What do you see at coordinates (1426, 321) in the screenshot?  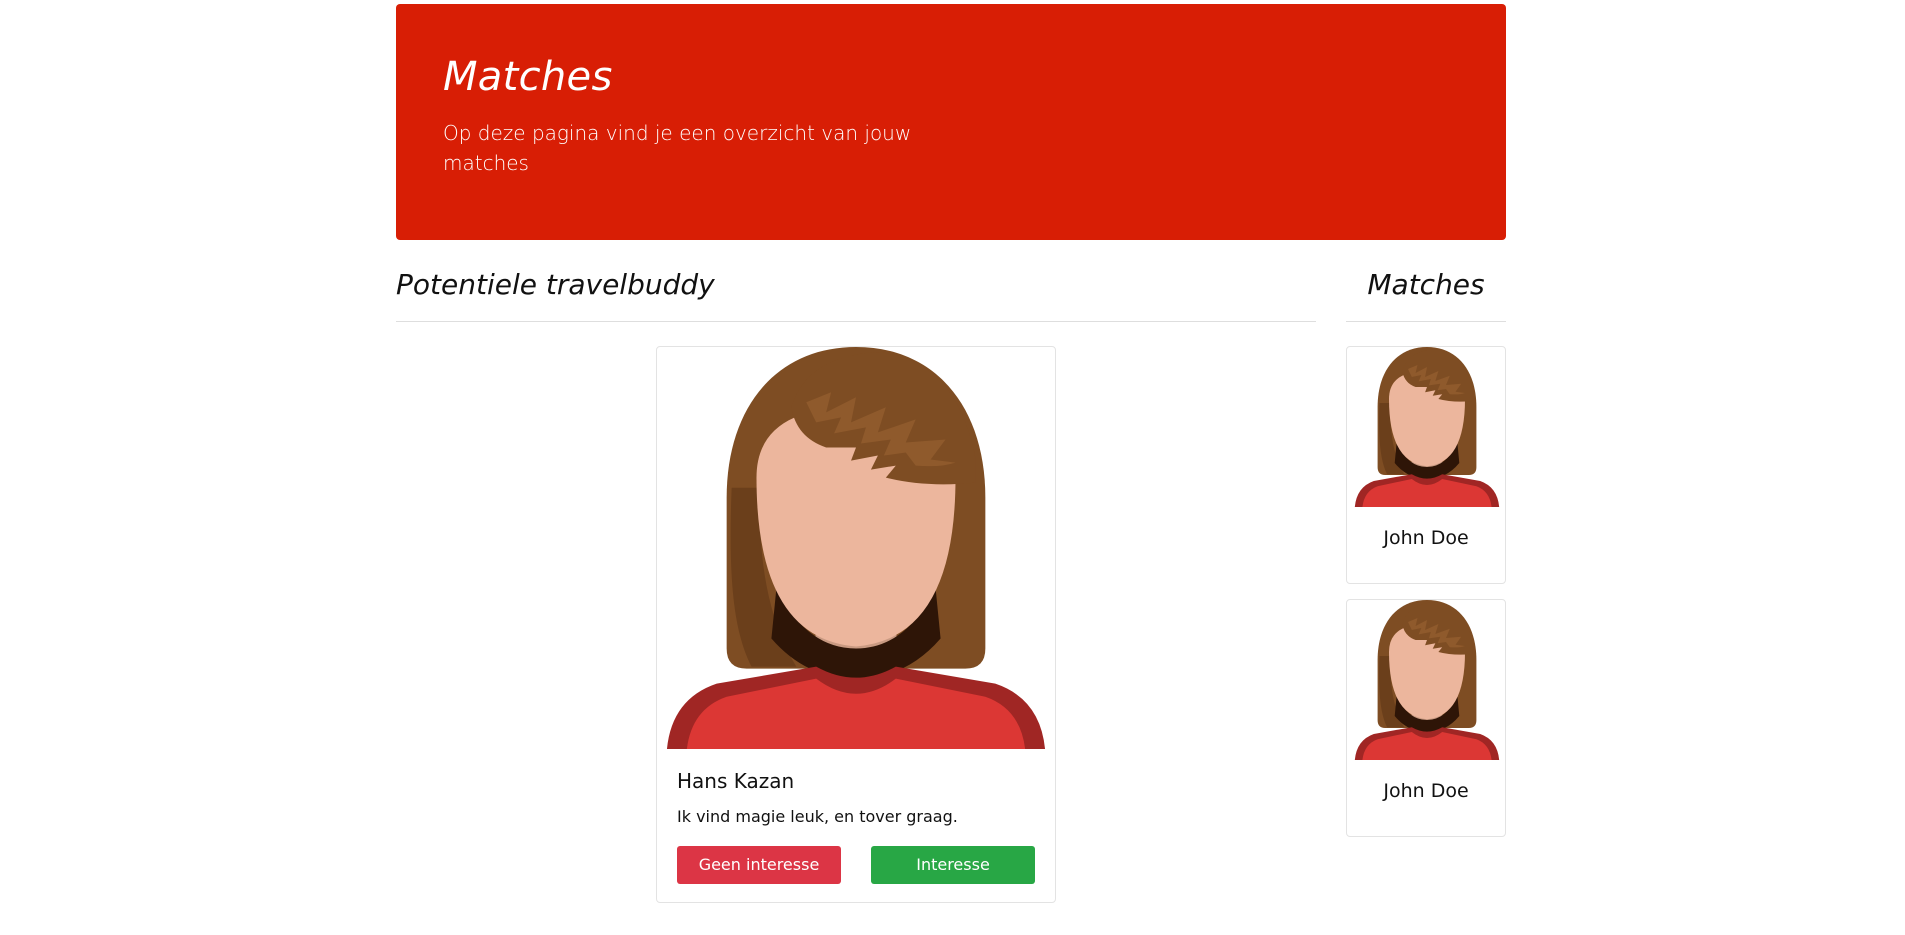 I see `matches-section-divider` at bounding box center [1426, 321].